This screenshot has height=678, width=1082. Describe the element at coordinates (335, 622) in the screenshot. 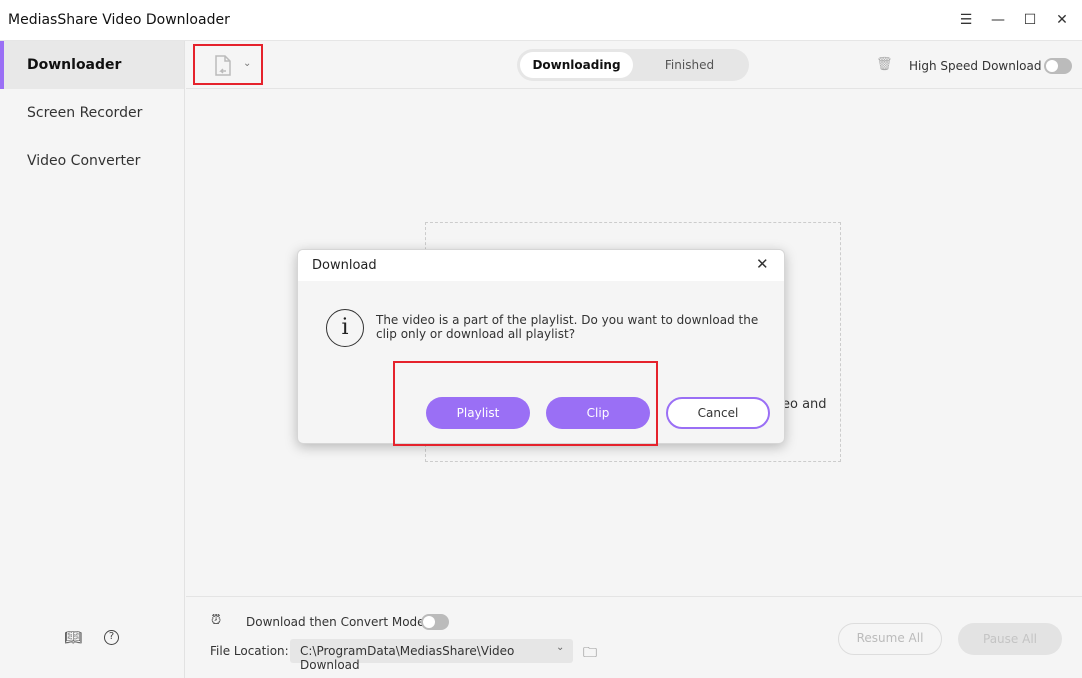

I see `convert-mode-label: Download then Convert Mode` at that location.